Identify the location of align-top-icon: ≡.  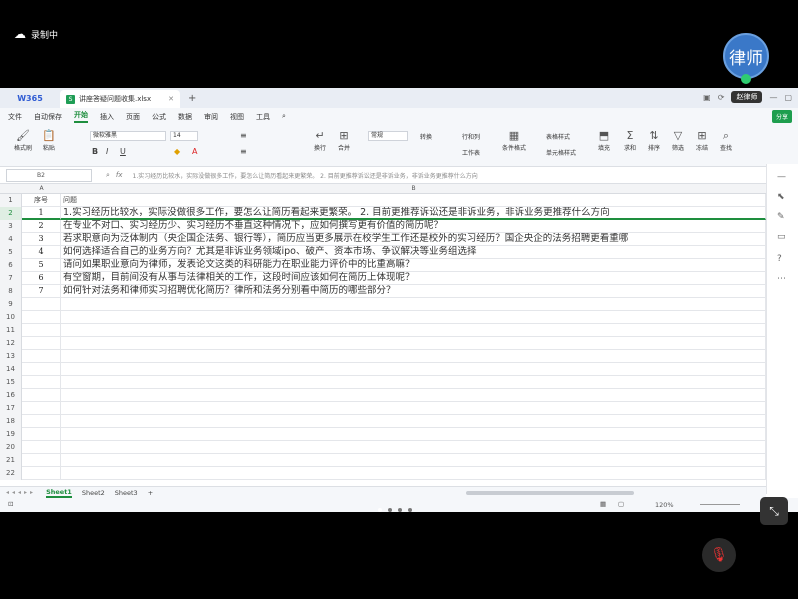
(243, 135).